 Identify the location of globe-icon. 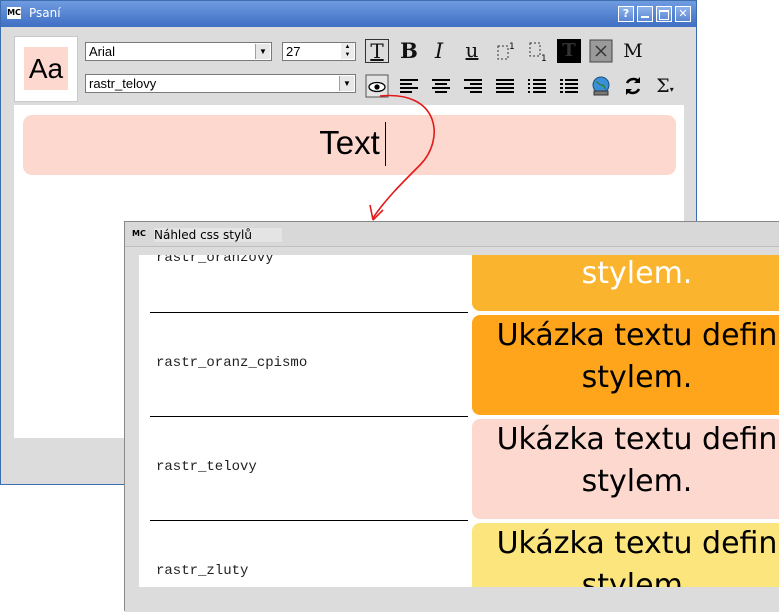
(601, 86).